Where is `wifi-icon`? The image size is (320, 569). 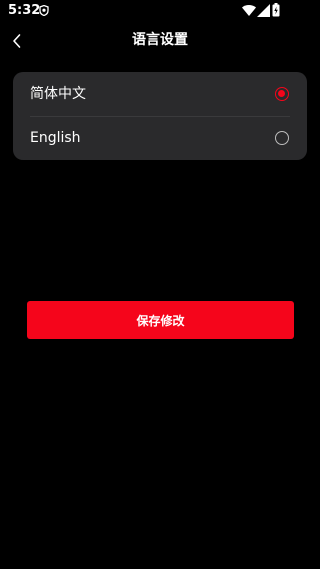
wifi-icon is located at coordinates (249, 10).